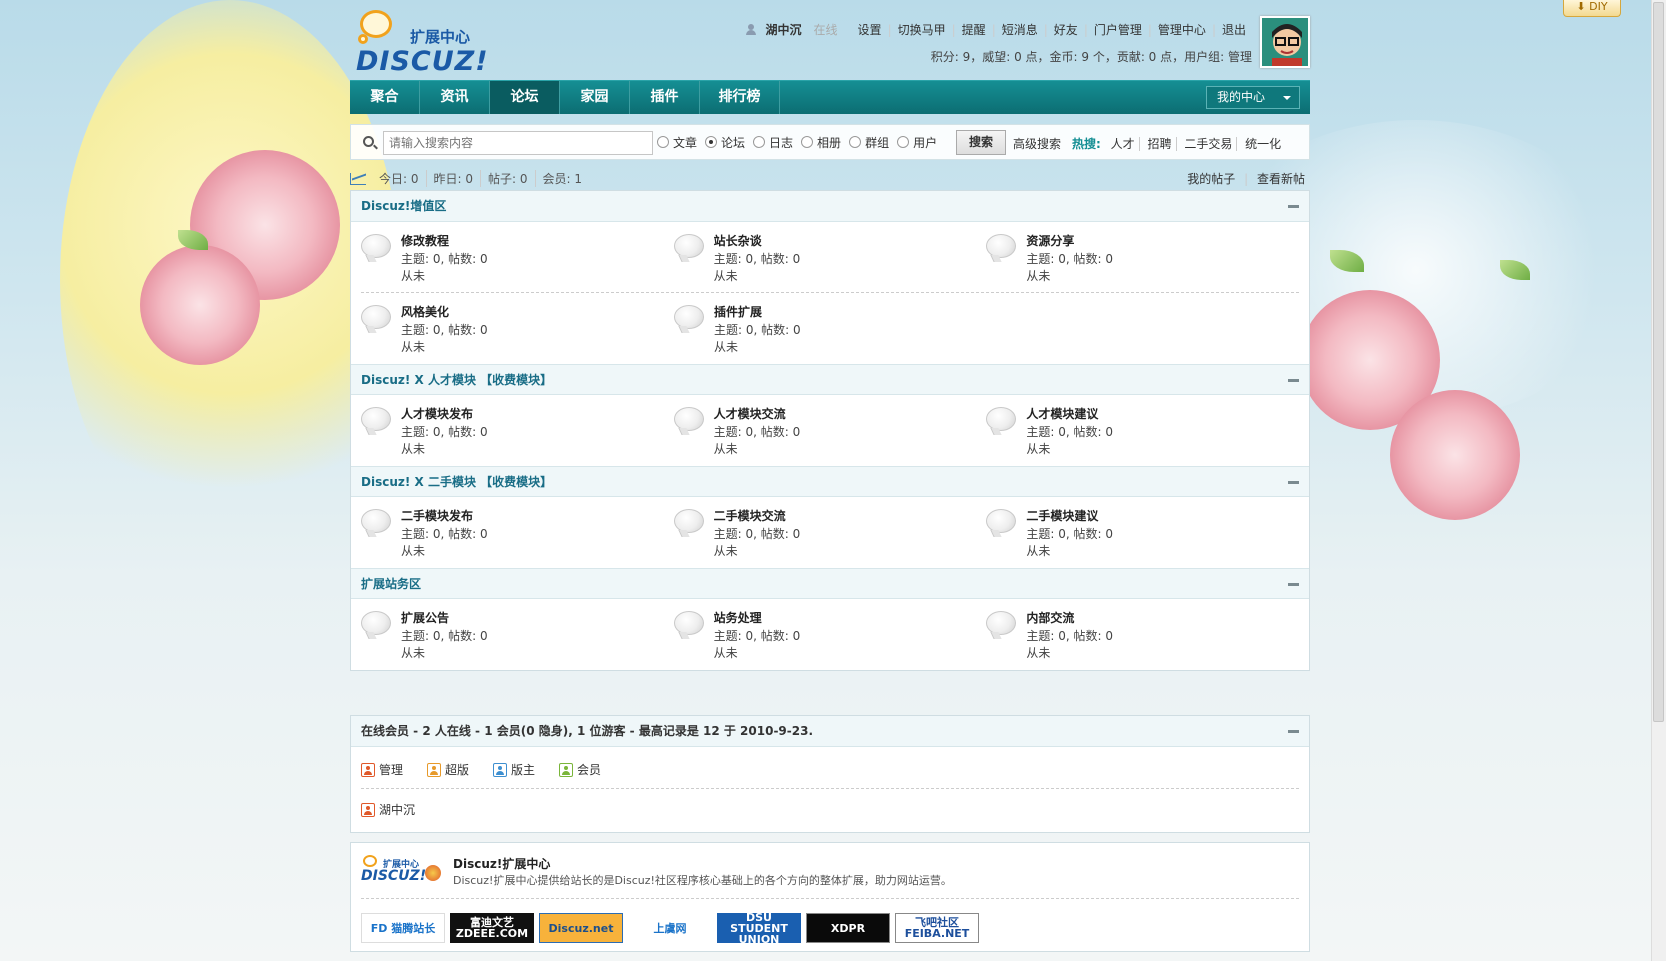 This screenshot has width=1666, height=961. What do you see at coordinates (403, 871) in the screenshot?
I see `footer-logo: 扩展中心 DISCUZ!` at bounding box center [403, 871].